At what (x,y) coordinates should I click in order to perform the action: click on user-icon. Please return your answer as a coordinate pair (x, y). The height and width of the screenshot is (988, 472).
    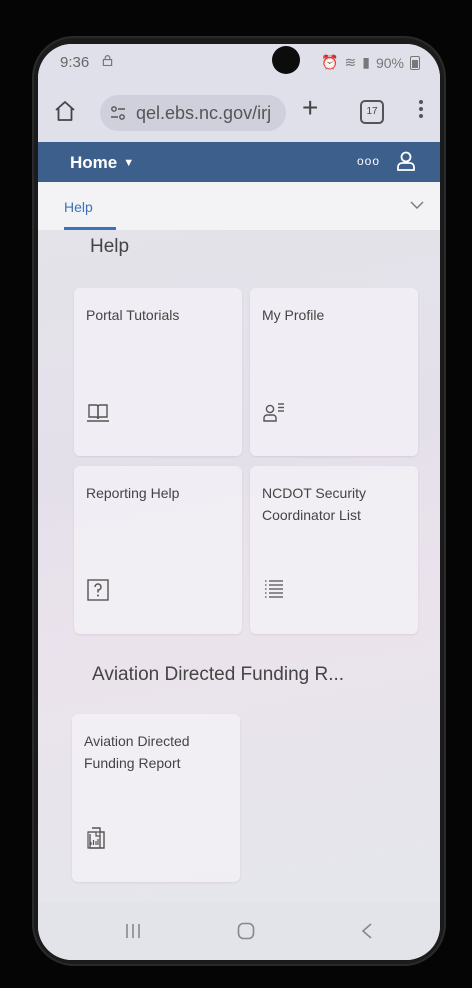
    Looking at the image, I should click on (406, 161).